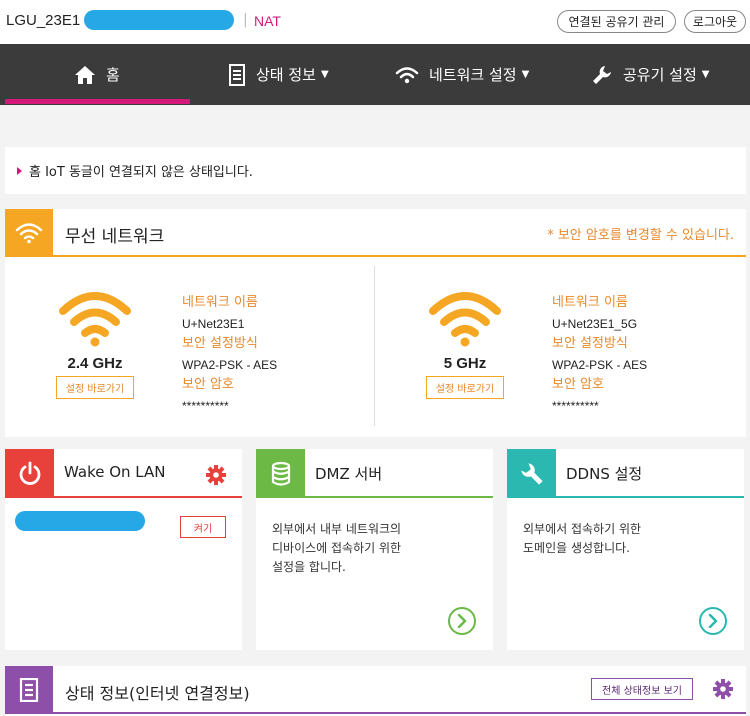 The image size is (750, 716). I want to click on status-icon-box, so click(29, 690).